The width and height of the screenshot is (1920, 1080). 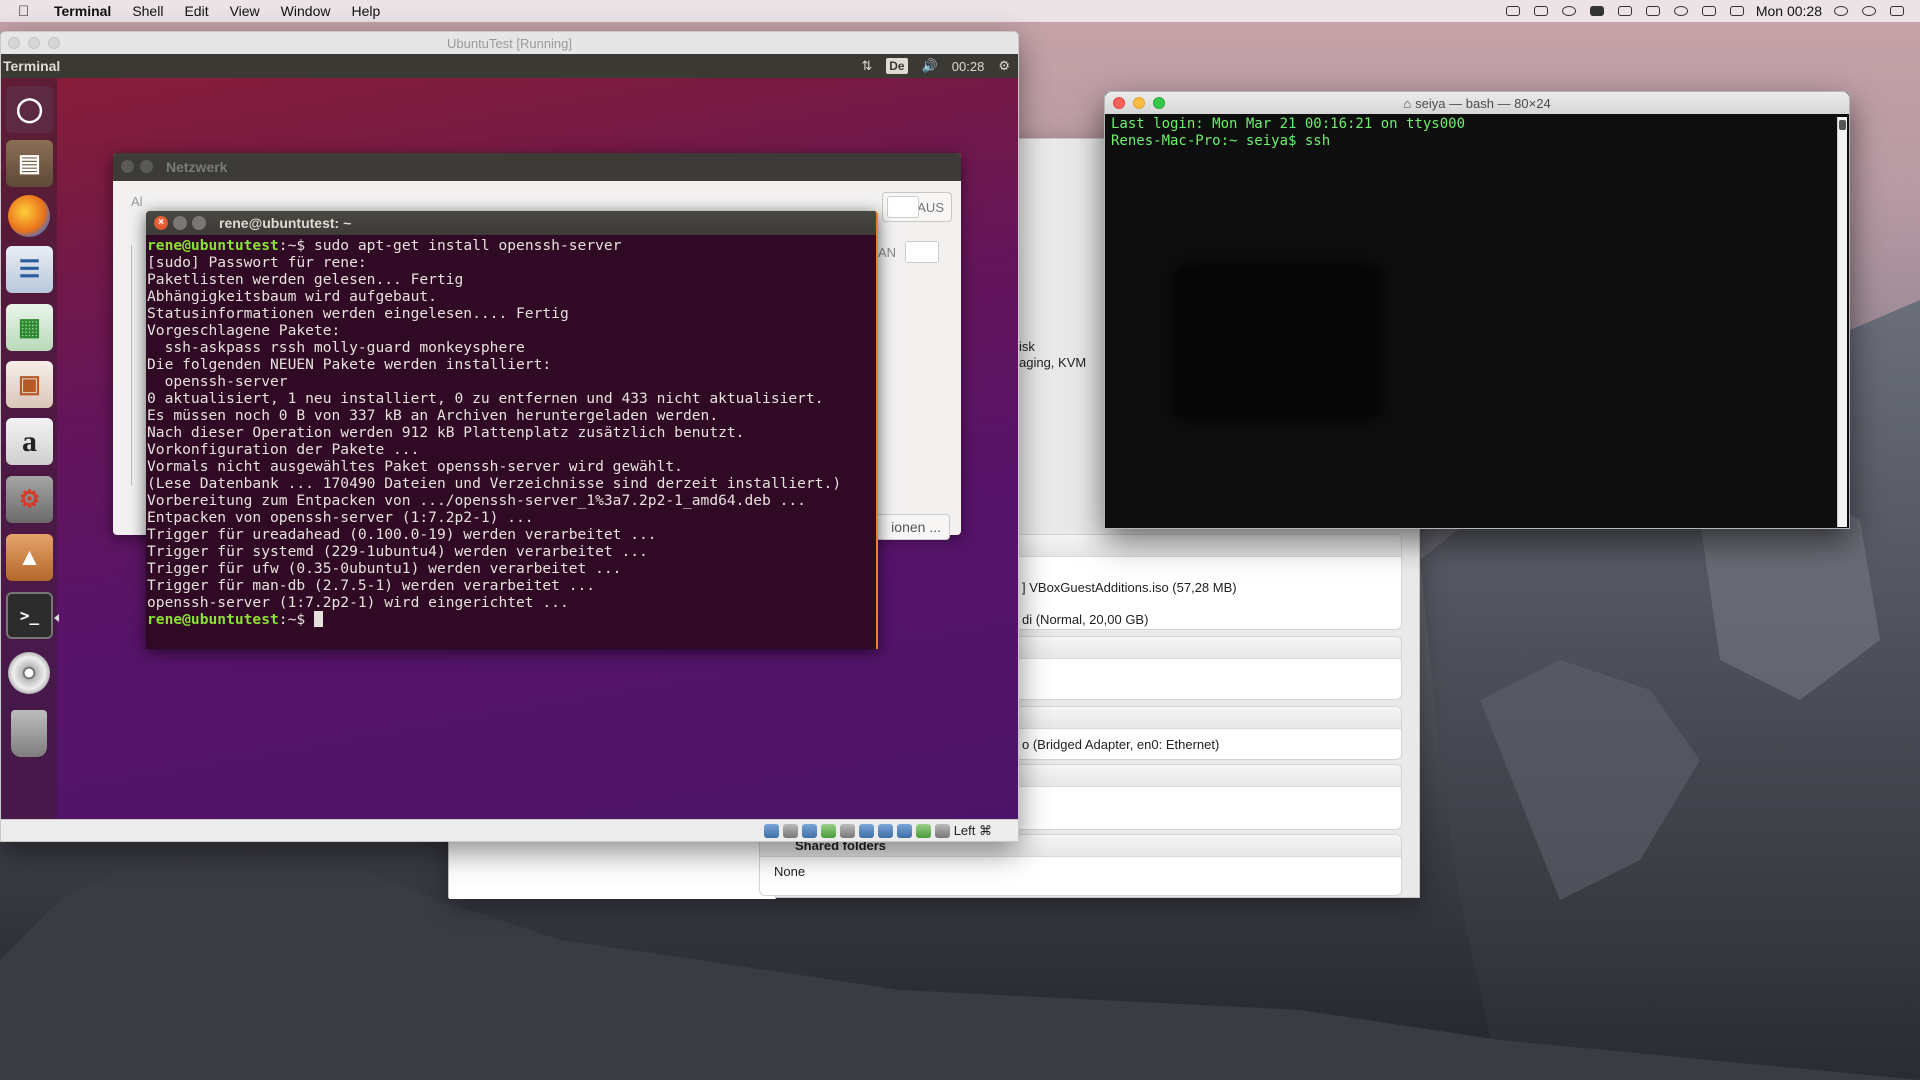 What do you see at coordinates (29, 327) in the screenshot?
I see `libreoffice-calc-icon: ▦` at bounding box center [29, 327].